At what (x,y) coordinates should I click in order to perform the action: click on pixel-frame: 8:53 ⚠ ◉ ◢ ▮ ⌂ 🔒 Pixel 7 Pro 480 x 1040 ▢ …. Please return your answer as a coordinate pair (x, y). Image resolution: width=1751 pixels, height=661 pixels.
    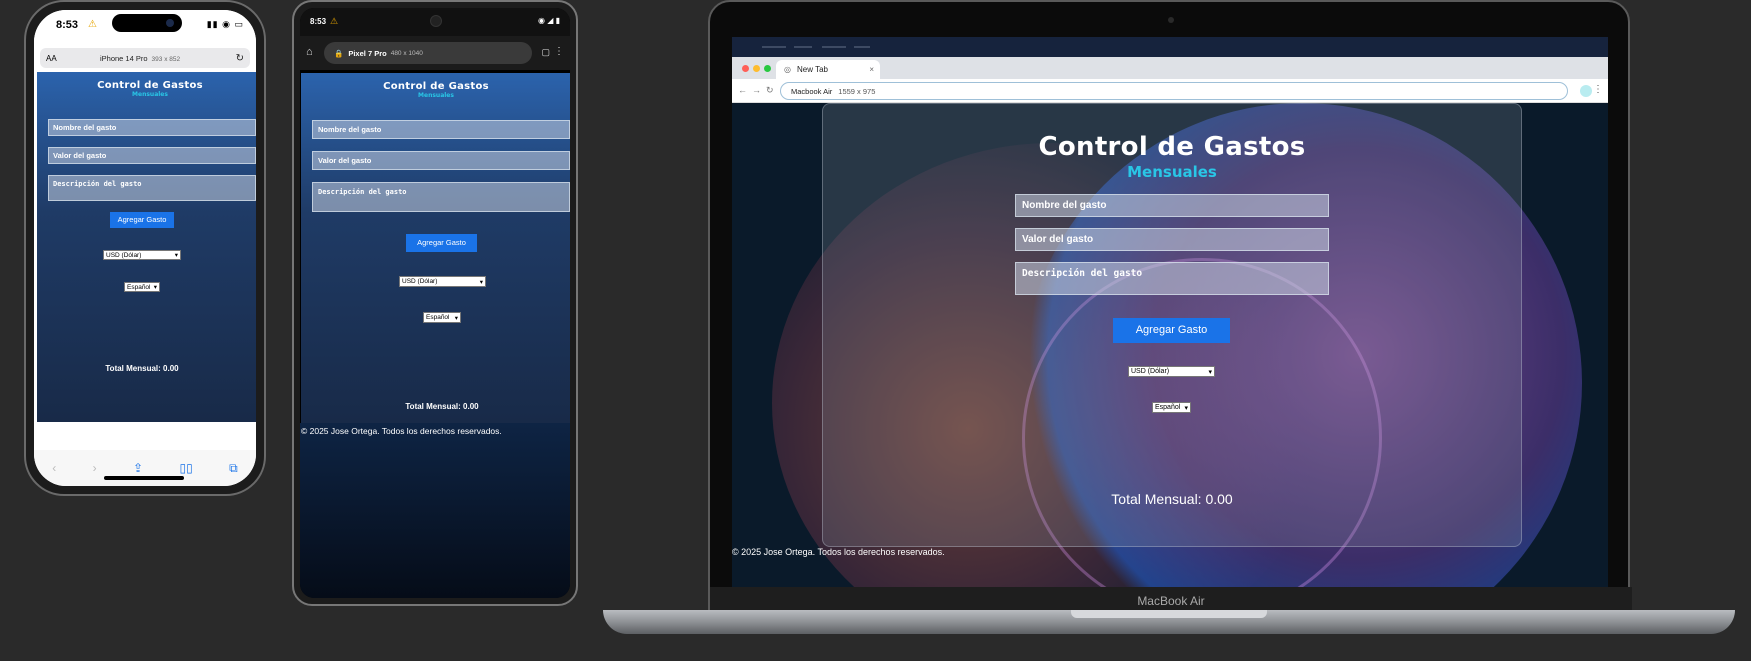
    Looking at the image, I should click on (435, 303).